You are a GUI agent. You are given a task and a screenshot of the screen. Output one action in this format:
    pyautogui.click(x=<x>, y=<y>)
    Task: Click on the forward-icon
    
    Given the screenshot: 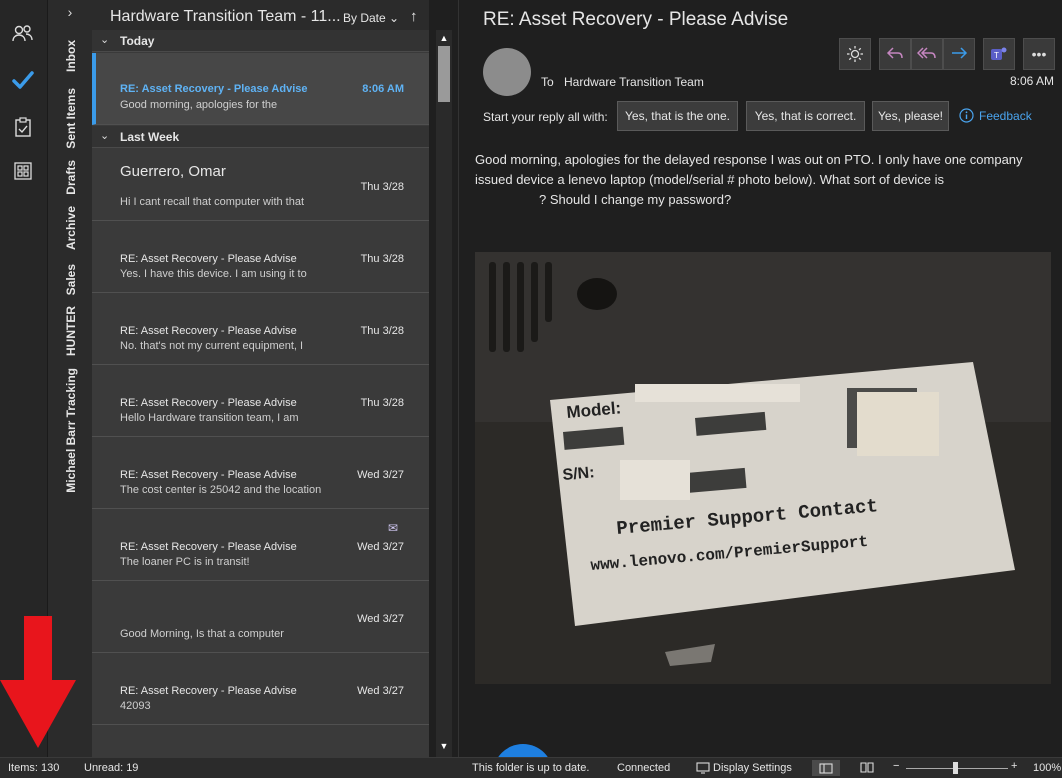 What is the action you would take?
    pyautogui.click(x=959, y=54)
    